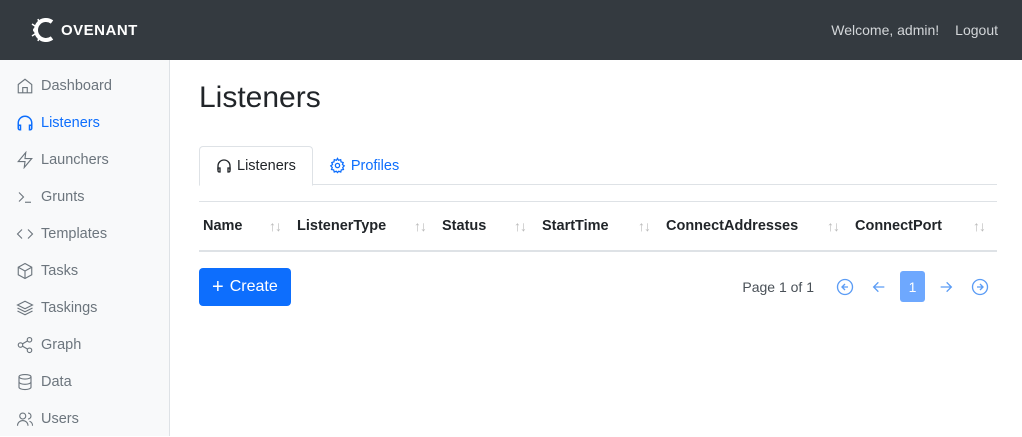 The width and height of the screenshot is (1022, 437). I want to click on lightning-icon, so click(25, 159).